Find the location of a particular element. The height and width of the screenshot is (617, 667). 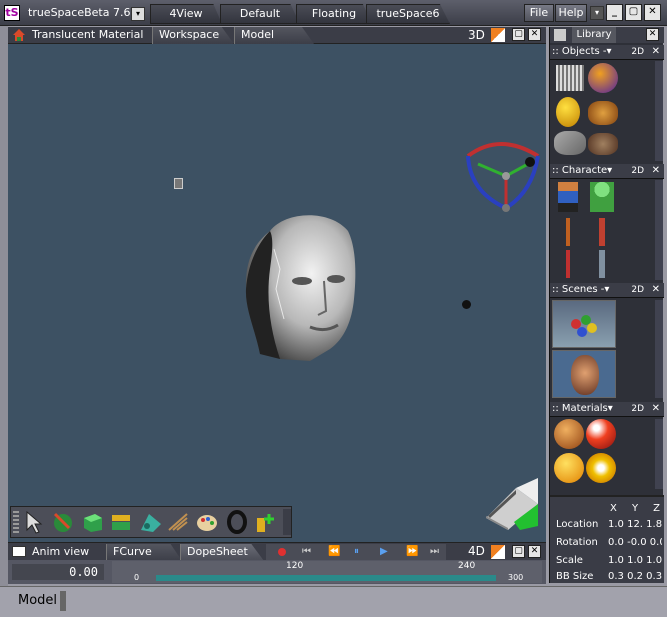

viewport-maximize-button: ▢ is located at coordinates (518, 34).